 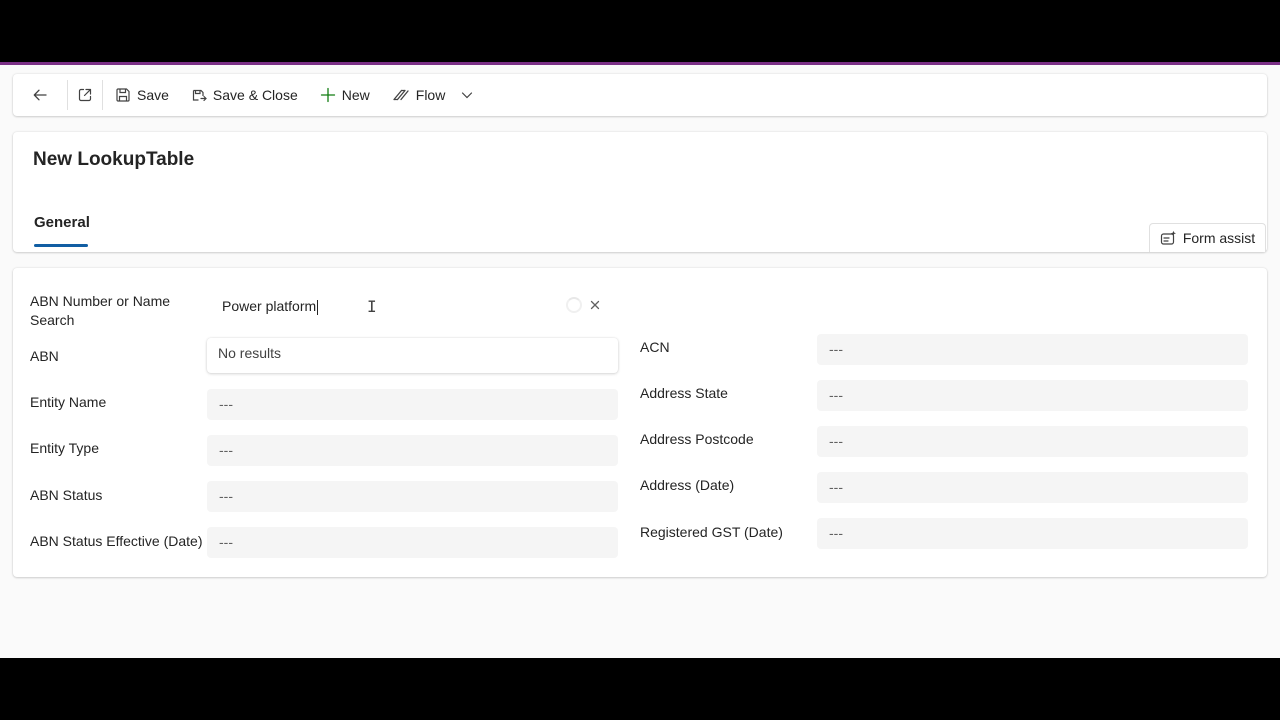 What do you see at coordinates (412, 306) in the screenshot?
I see `abn-search-input: Power platform` at bounding box center [412, 306].